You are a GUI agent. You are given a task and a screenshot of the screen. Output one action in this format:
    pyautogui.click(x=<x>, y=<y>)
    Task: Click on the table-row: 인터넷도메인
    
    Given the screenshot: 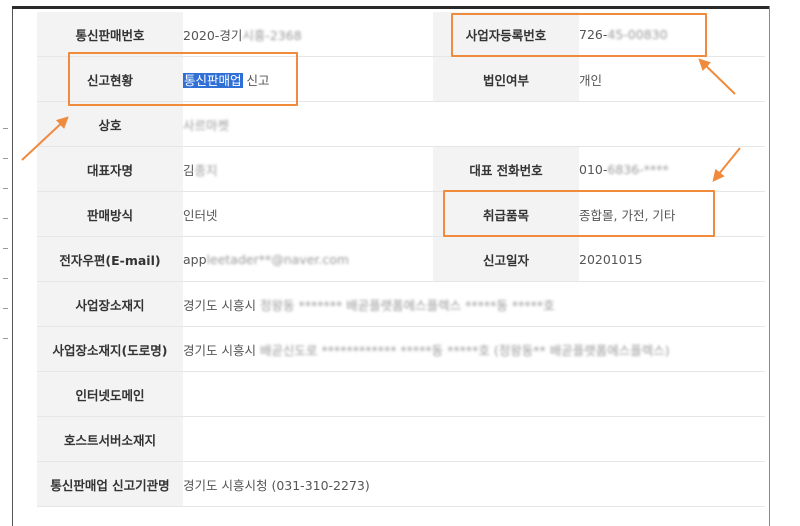 What is the action you would take?
    pyautogui.click(x=401, y=394)
    